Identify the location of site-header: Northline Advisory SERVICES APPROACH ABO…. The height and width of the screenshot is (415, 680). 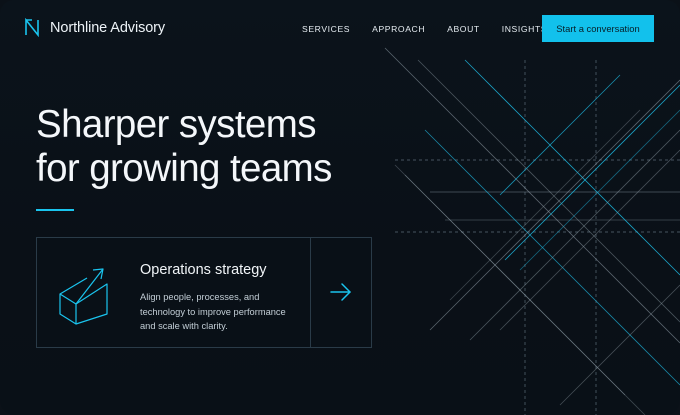
(340, 28).